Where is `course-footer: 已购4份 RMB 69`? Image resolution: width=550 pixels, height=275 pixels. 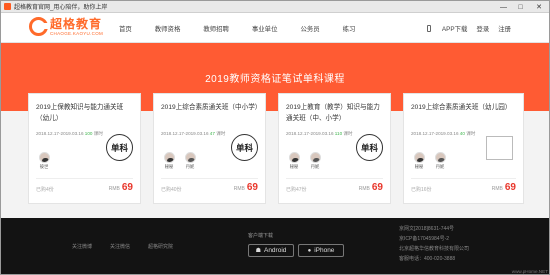 course-footer: 已购4份 RMB 69 is located at coordinates (84, 188).